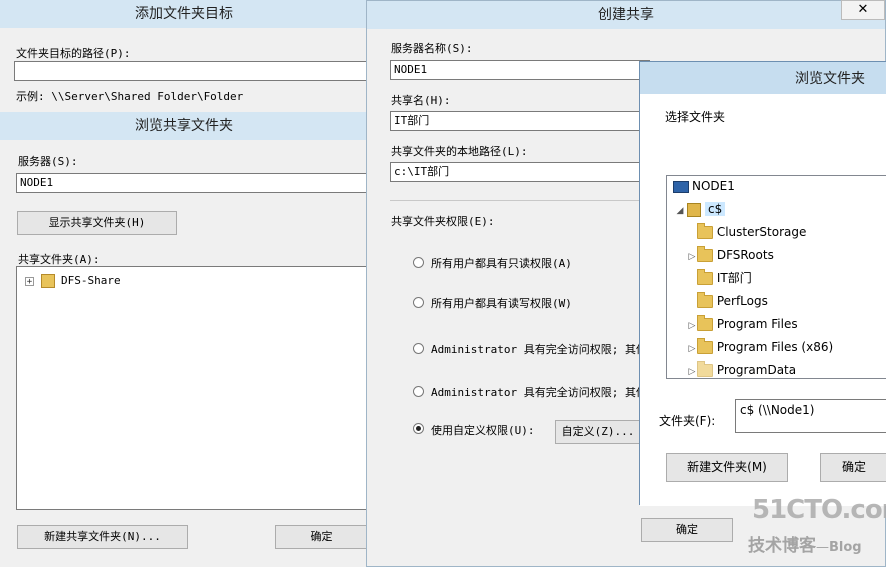  Describe the element at coordinates (48, 281) in the screenshot. I see `share-folder-icon` at that location.